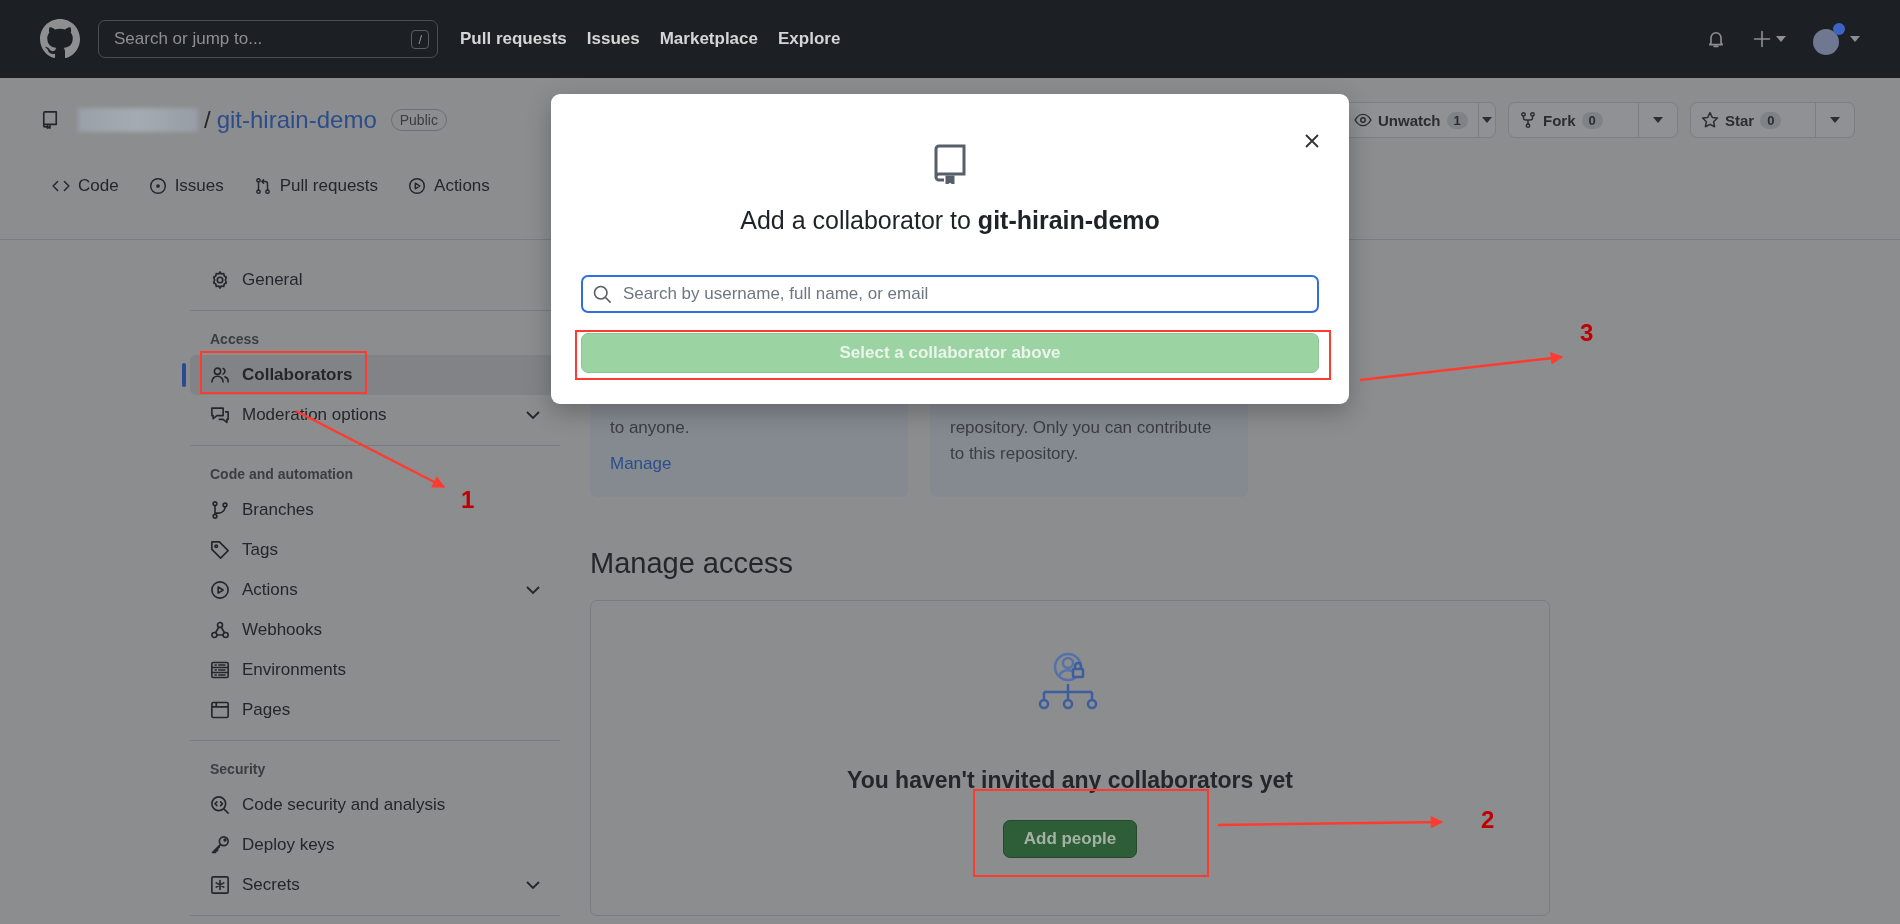 Image resolution: width=1900 pixels, height=924 pixels. I want to click on sidebar-item: Secrets, so click(375, 885).